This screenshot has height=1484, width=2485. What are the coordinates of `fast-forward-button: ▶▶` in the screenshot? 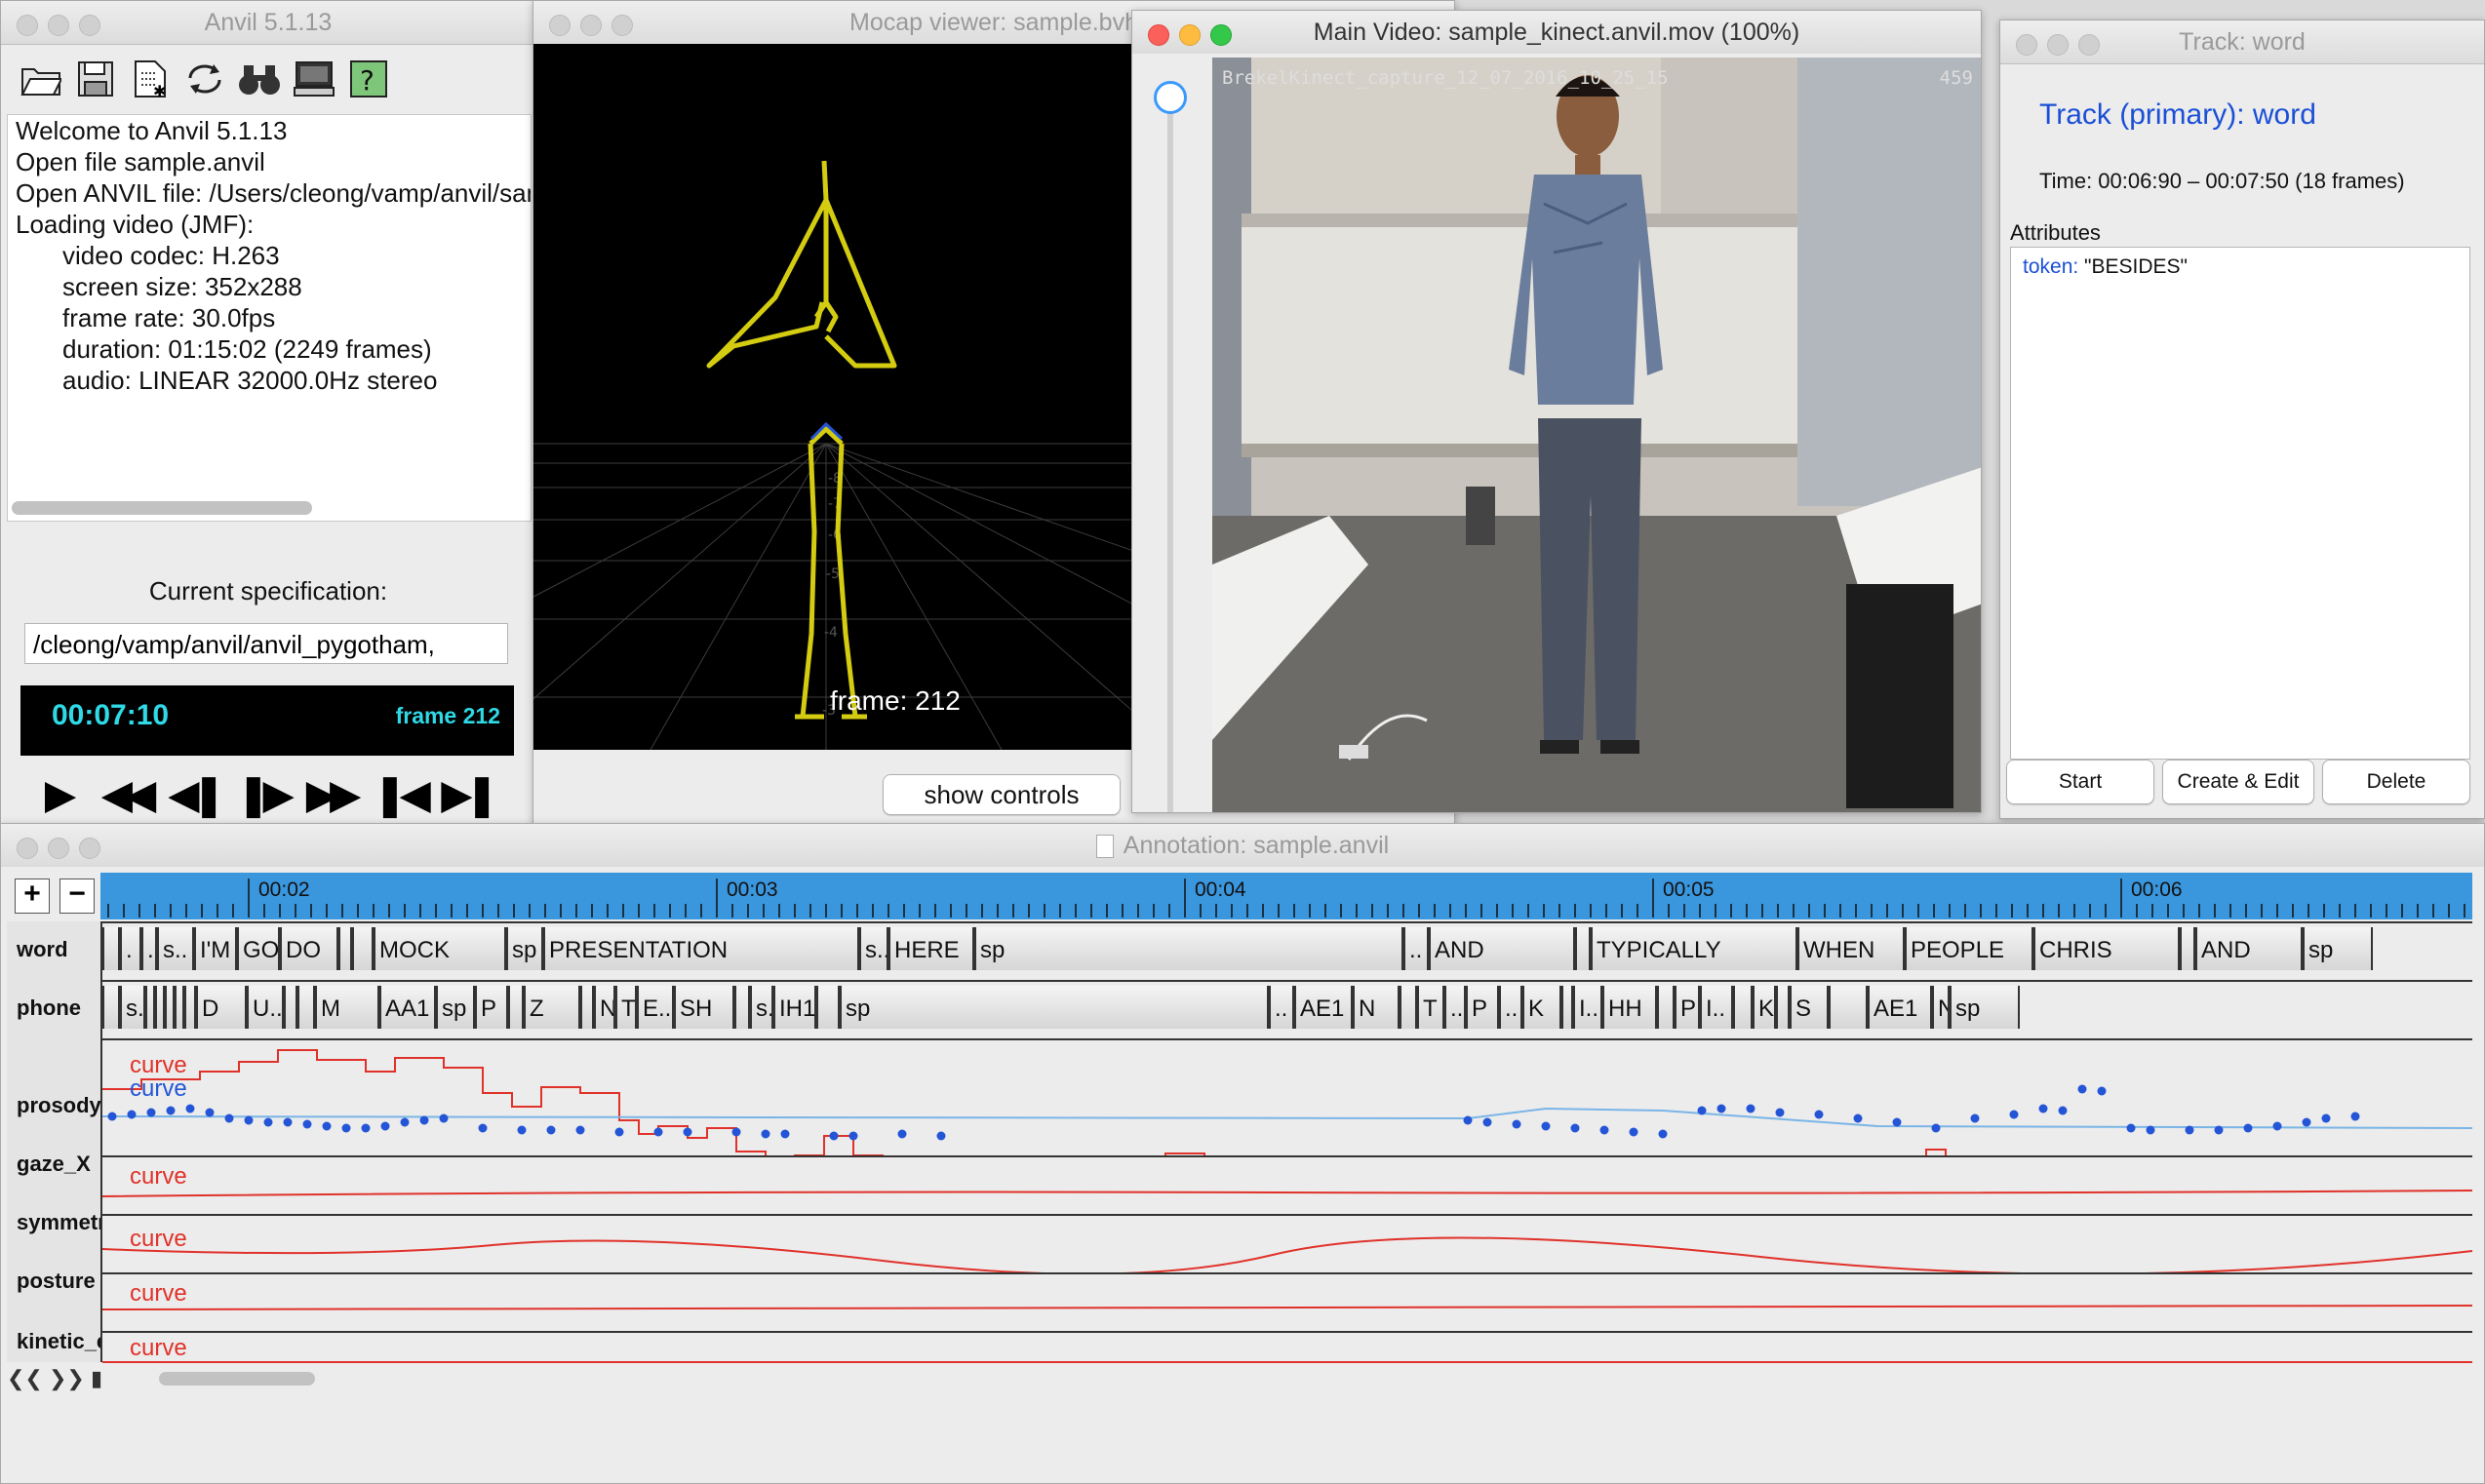 It's located at (330, 793).